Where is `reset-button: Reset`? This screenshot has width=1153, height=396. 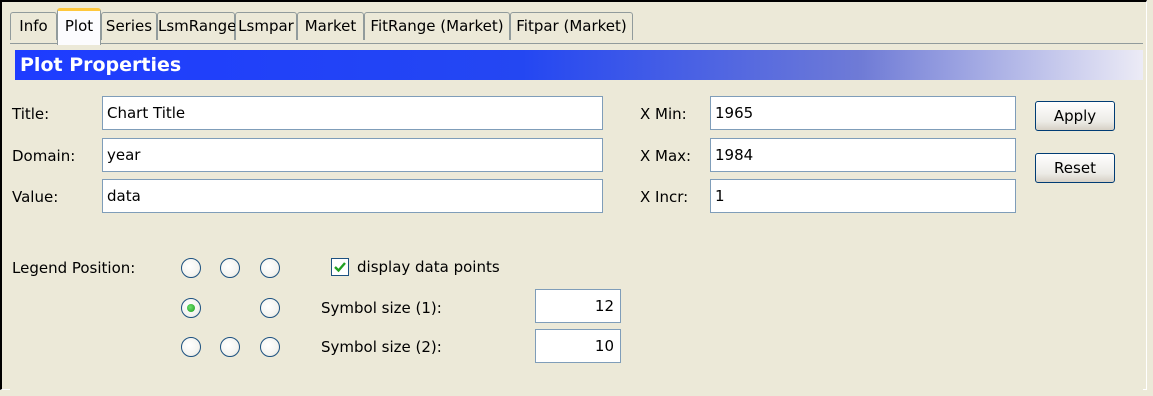 reset-button: Reset is located at coordinates (1075, 168).